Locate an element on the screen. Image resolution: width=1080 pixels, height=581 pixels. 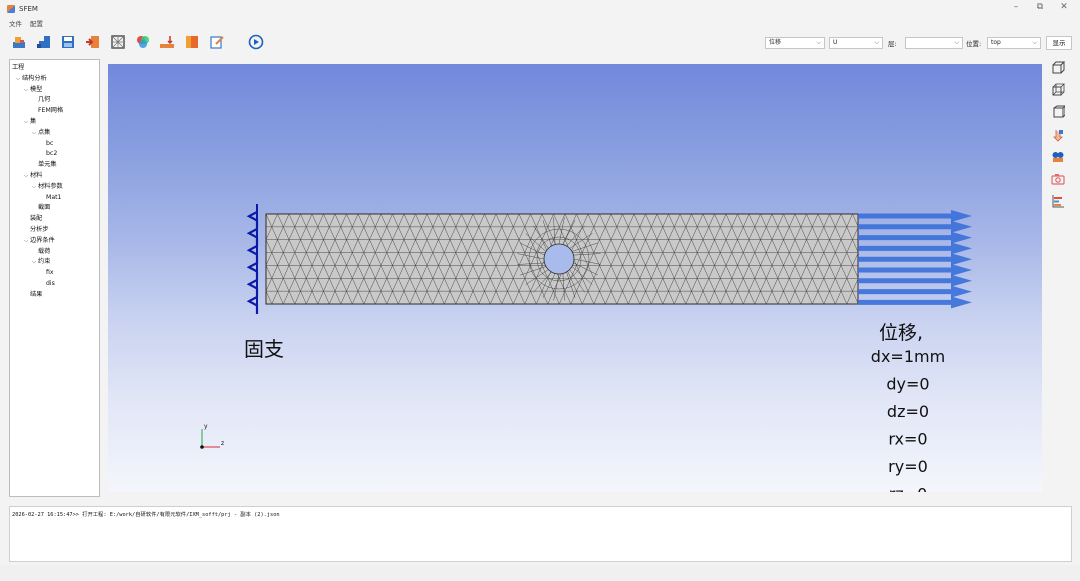
tree-item-label: bc is located at coordinates (50, 143).